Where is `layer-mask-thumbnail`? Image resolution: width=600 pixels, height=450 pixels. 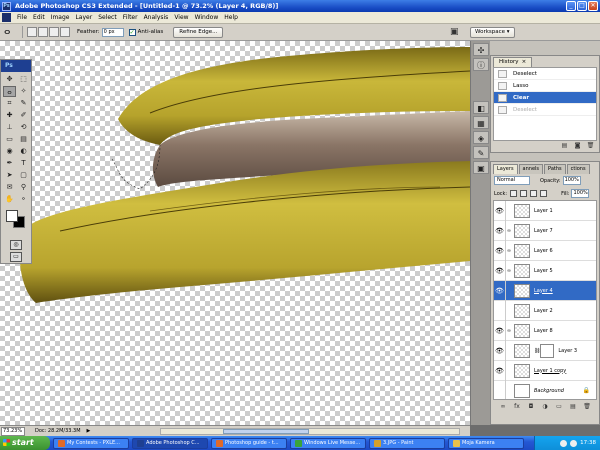
layer-mask-thumbnail is located at coordinates (547, 350).